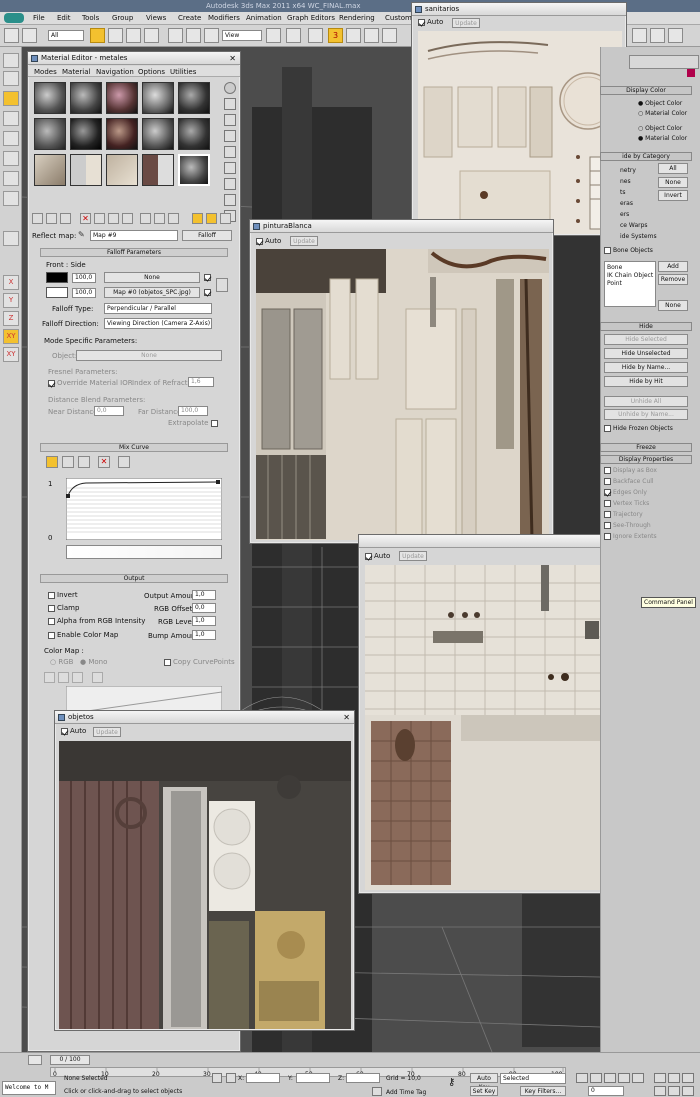 The height and width of the screenshot is (1097, 700). Describe the element at coordinates (630, 536) in the screenshot. I see `ignore-extents-row: Ignore Extents` at that location.